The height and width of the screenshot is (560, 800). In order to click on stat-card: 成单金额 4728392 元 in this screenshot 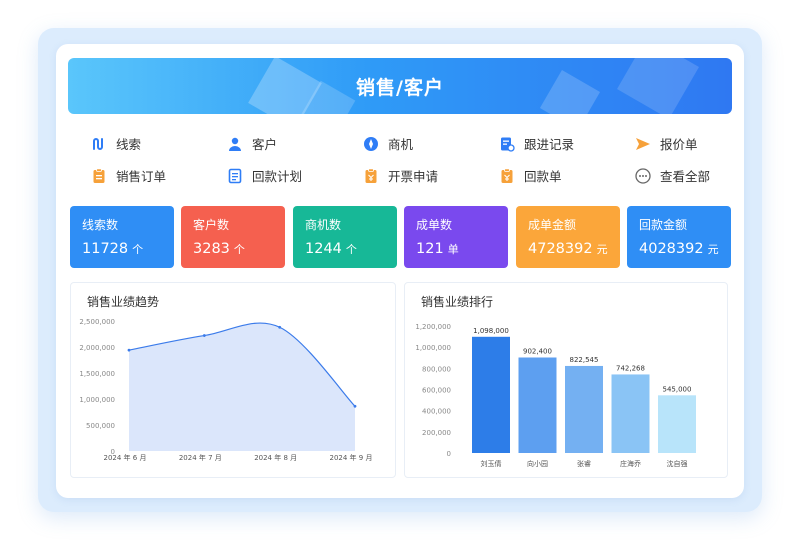, I will do `click(568, 237)`.